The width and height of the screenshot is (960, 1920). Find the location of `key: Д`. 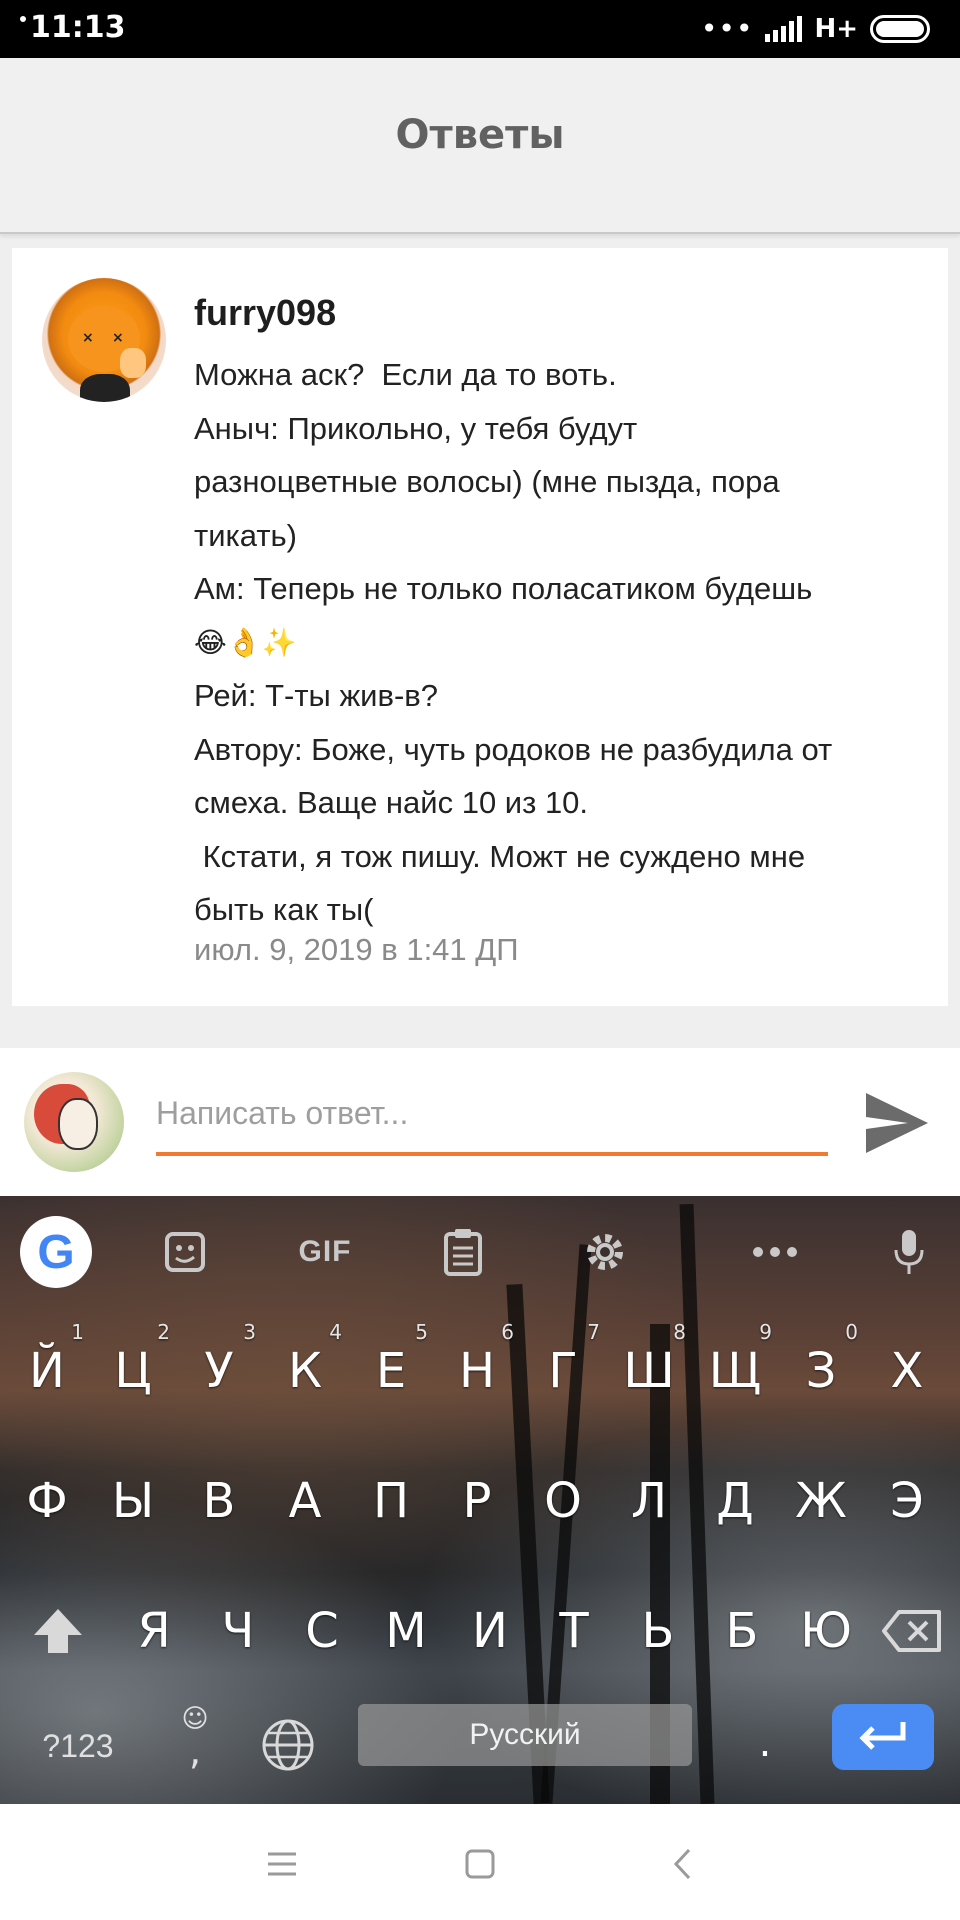

key: Д is located at coordinates (735, 1501).